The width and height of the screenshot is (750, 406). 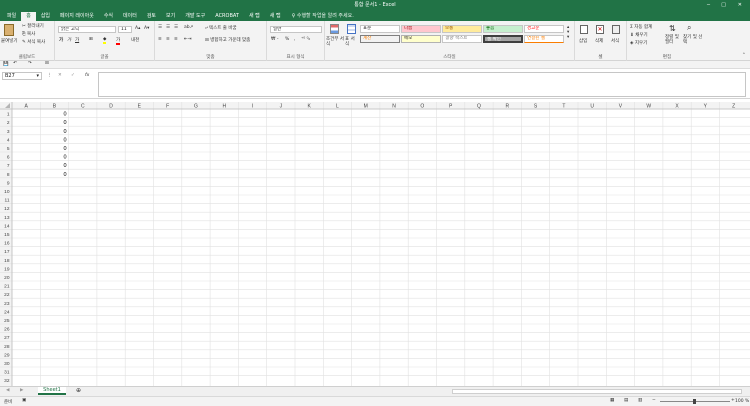 What do you see at coordinates (9, 30) in the screenshot?
I see `paste-icon` at bounding box center [9, 30].